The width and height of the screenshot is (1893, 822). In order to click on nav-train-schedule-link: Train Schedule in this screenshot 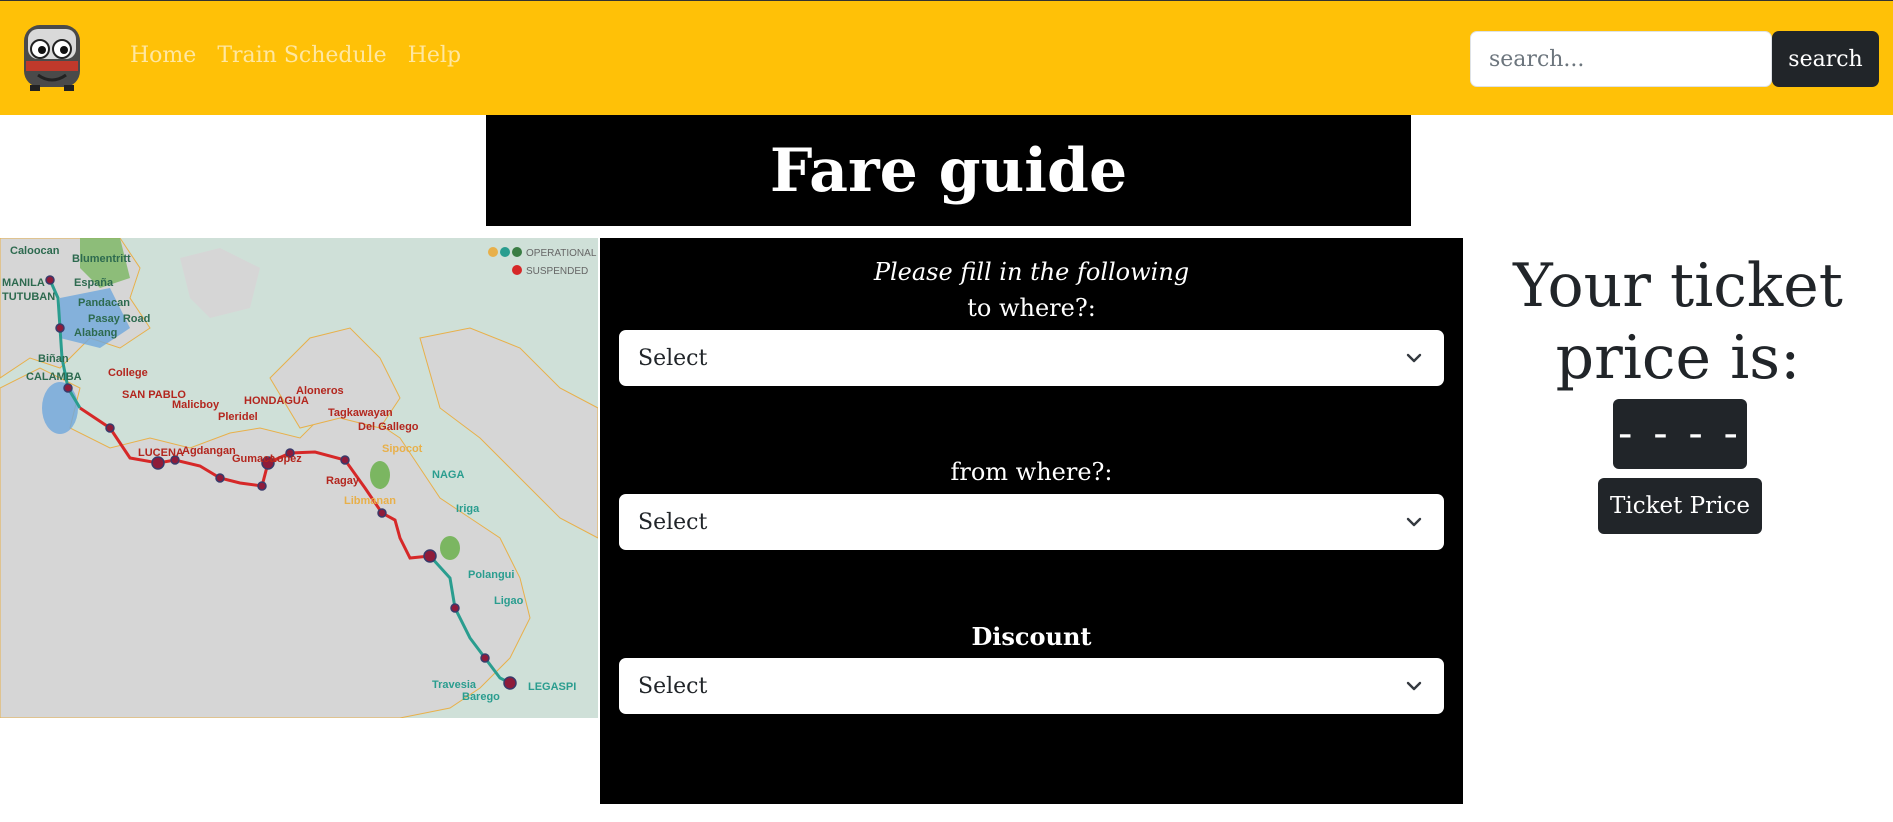, I will do `click(301, 55)`.